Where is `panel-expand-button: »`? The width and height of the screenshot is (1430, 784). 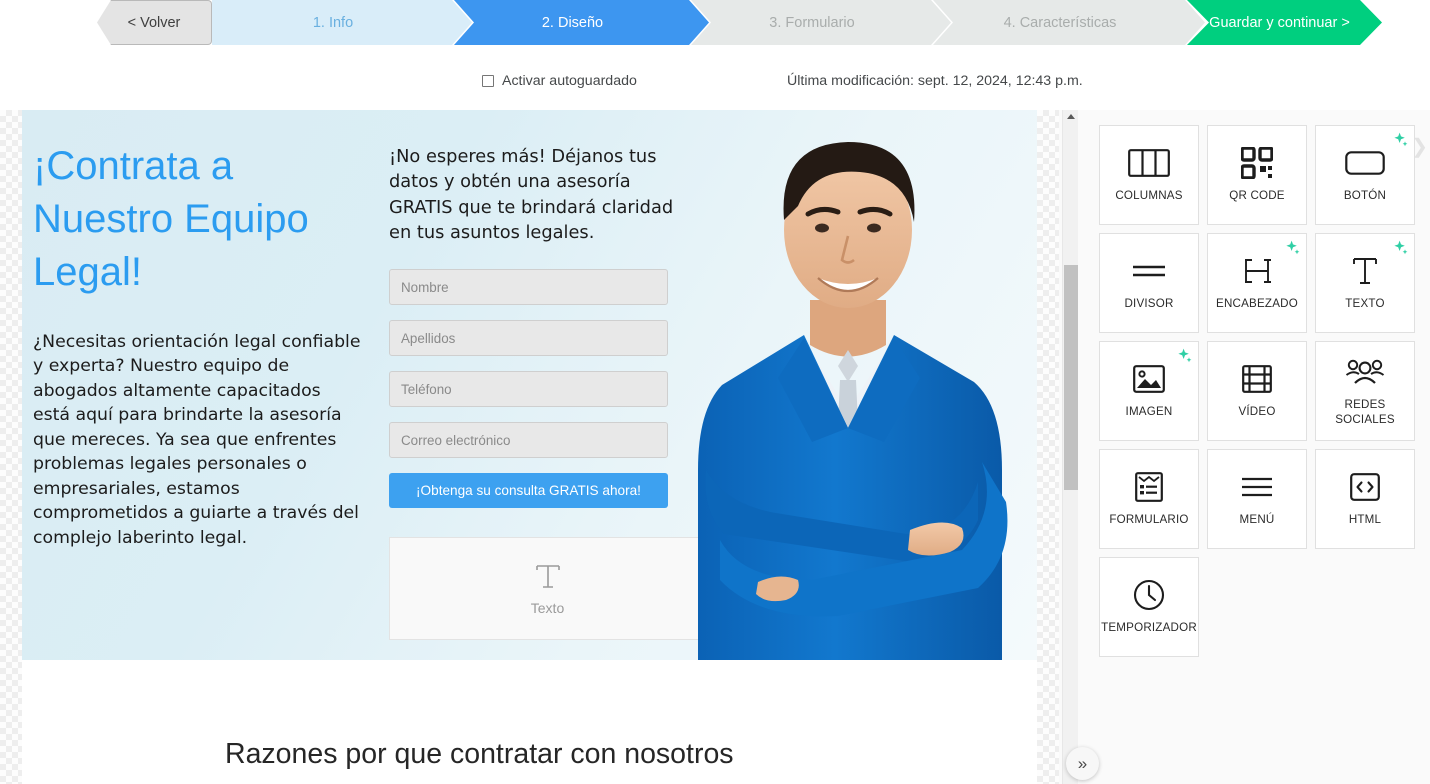 panel-expand-button: » is located at coordinates (1082, 763).